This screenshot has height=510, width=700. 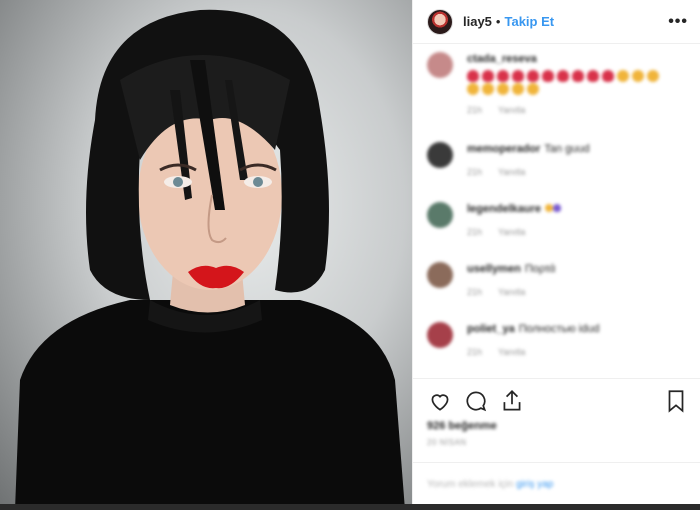 I want to click on add-comment-prompt: Yorum eklemek için giriş yap, so click(x=490, y=484).